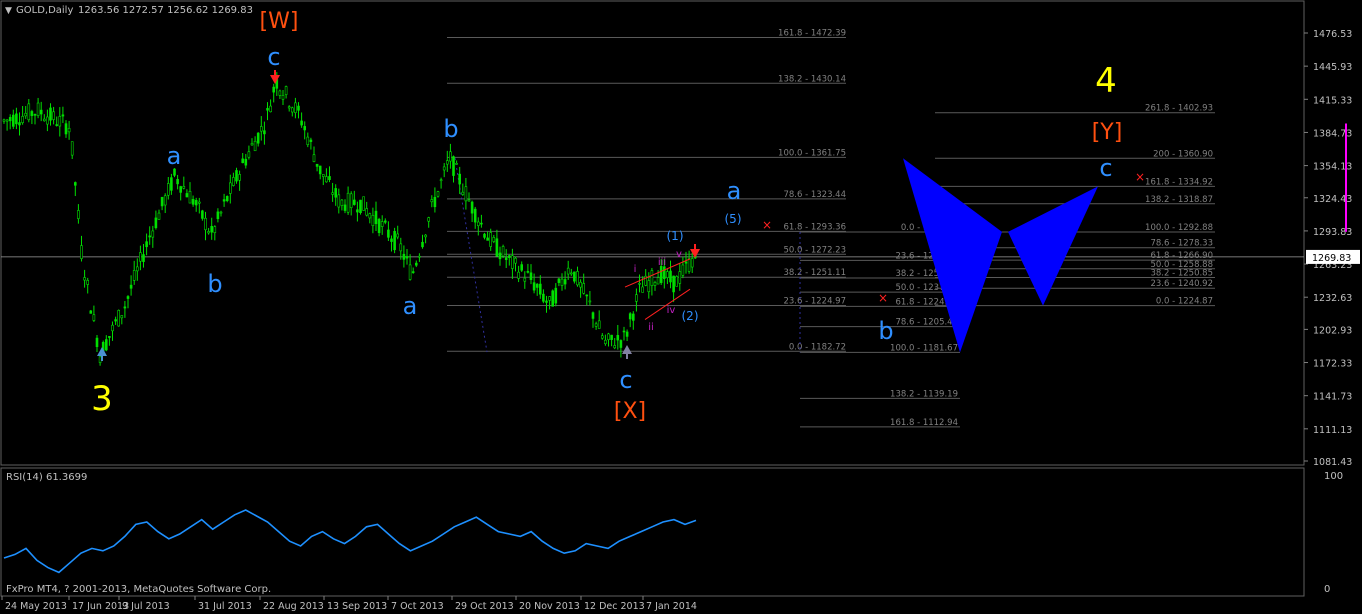  Describe the element at coordinates (1332, 397) in the screenshot. I see `price-tick-label: 1141.73` at that location.